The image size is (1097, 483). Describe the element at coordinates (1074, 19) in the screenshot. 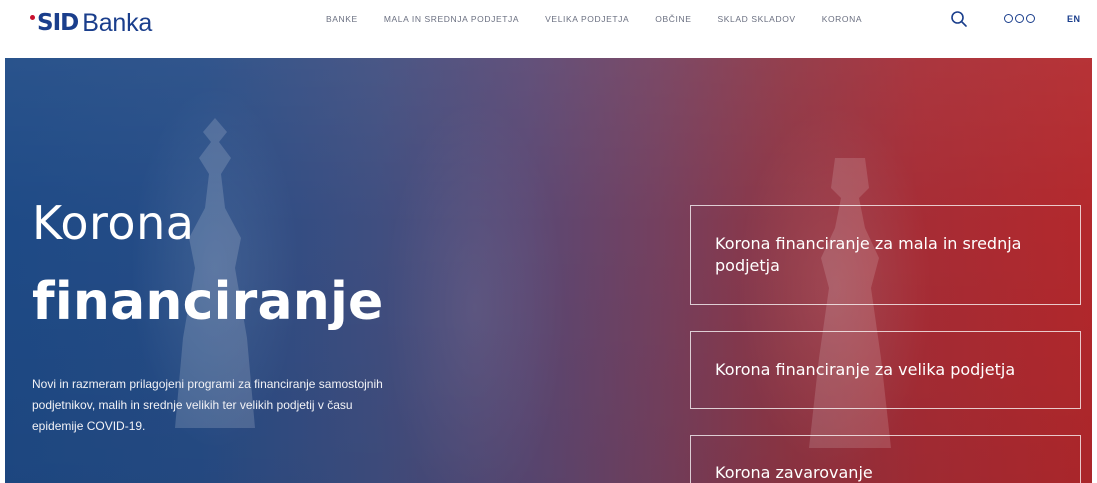

I see `language-switch: EN` at that location.